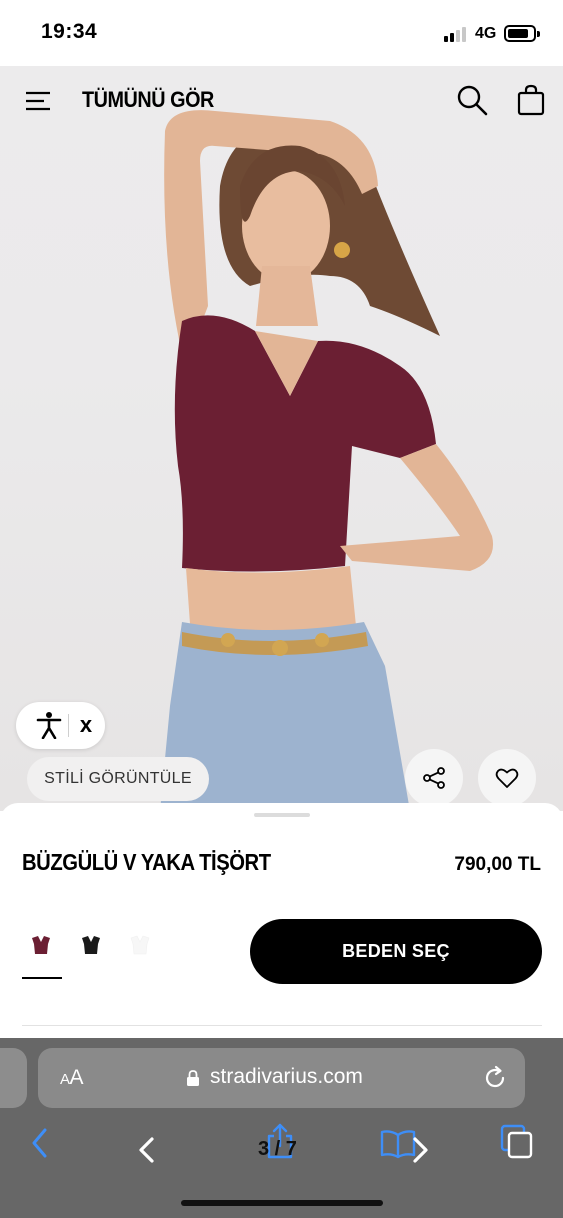 The image size is (563, 1218). What do you see at coordinates (495, 1078) in the screenshot?
I see `reload-icon` at bounding box center [495, 1078].